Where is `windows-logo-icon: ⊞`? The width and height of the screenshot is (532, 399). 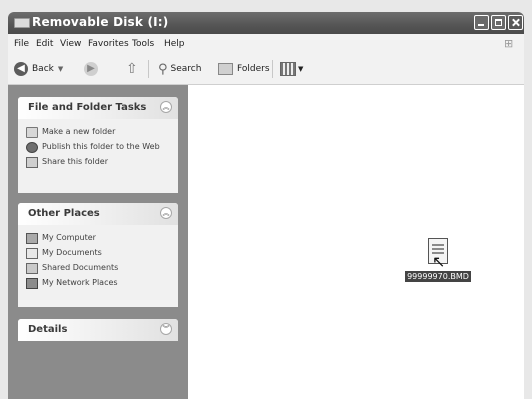 windows-logo-icon: ⊞ is located at coordinates (509, 43).